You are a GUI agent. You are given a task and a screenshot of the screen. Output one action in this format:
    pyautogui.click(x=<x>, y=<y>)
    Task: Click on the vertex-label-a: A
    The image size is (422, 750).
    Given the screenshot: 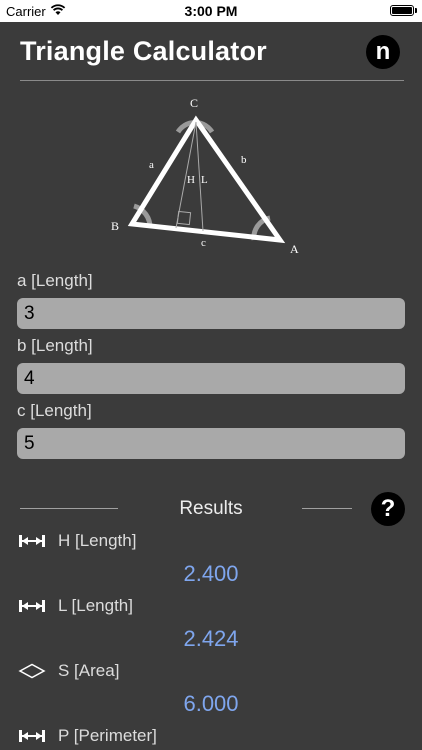 What is the action you would take?
    pyautogui.click(x=294, y=249)
    